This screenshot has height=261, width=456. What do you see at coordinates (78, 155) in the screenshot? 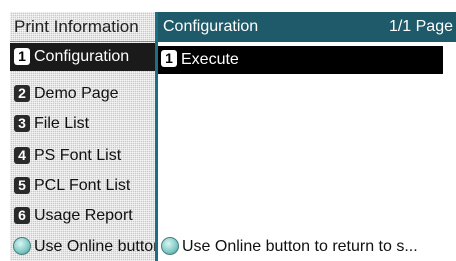
I see `menu-item-label: PS Font List` at bounding box center [78, 155].